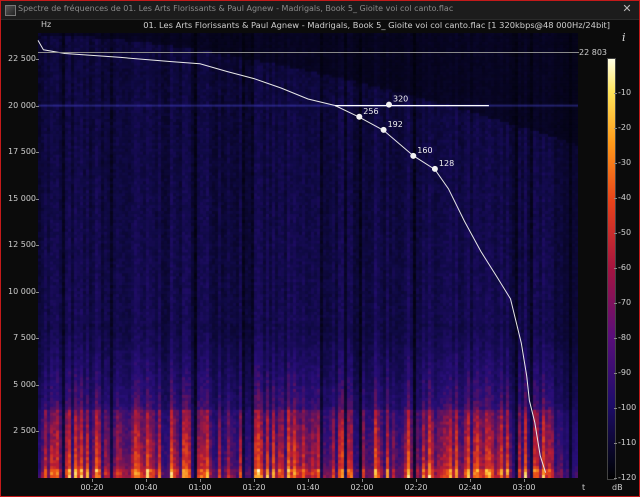 The width and height of the screenshot is (640, 497). Describe the element at coordinates (254, 487) in the screenshot. I see `x-tick-label: 01:20` at that location.